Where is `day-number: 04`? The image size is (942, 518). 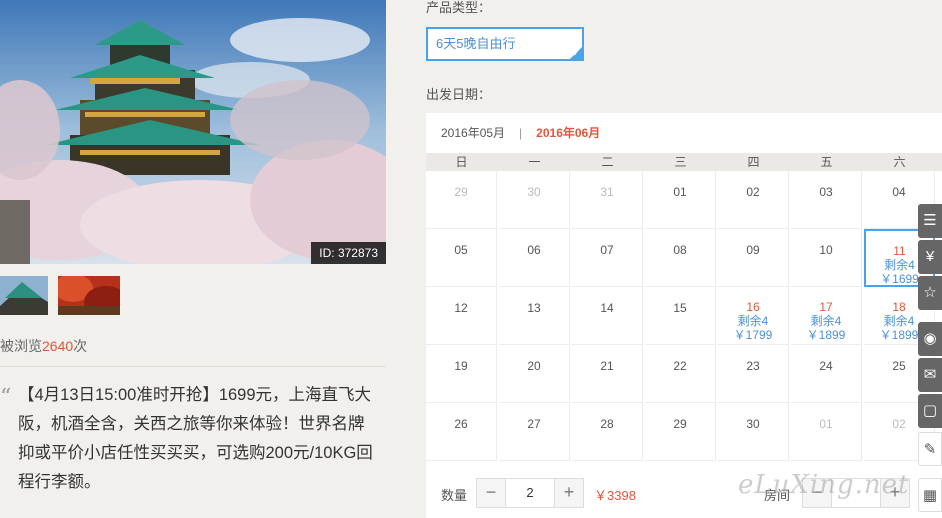
day-number: 04 is located at coordinates (899, 192).